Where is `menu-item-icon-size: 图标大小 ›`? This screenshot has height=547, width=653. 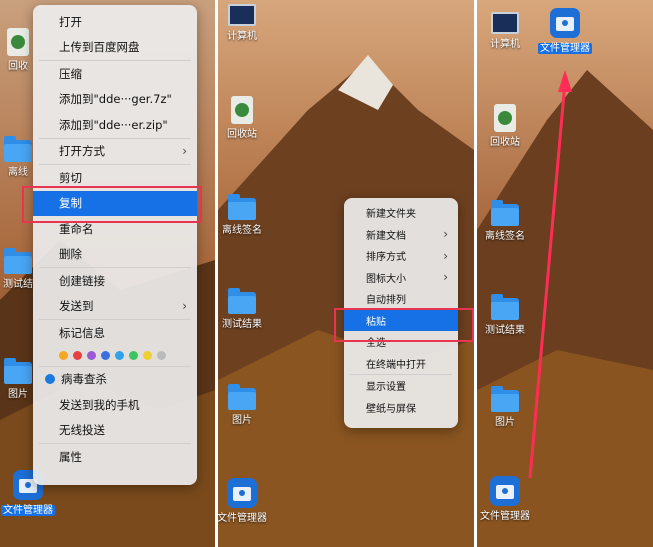
menu-item-icon-size: 图标大小 › is located at coordinates (401, 278).